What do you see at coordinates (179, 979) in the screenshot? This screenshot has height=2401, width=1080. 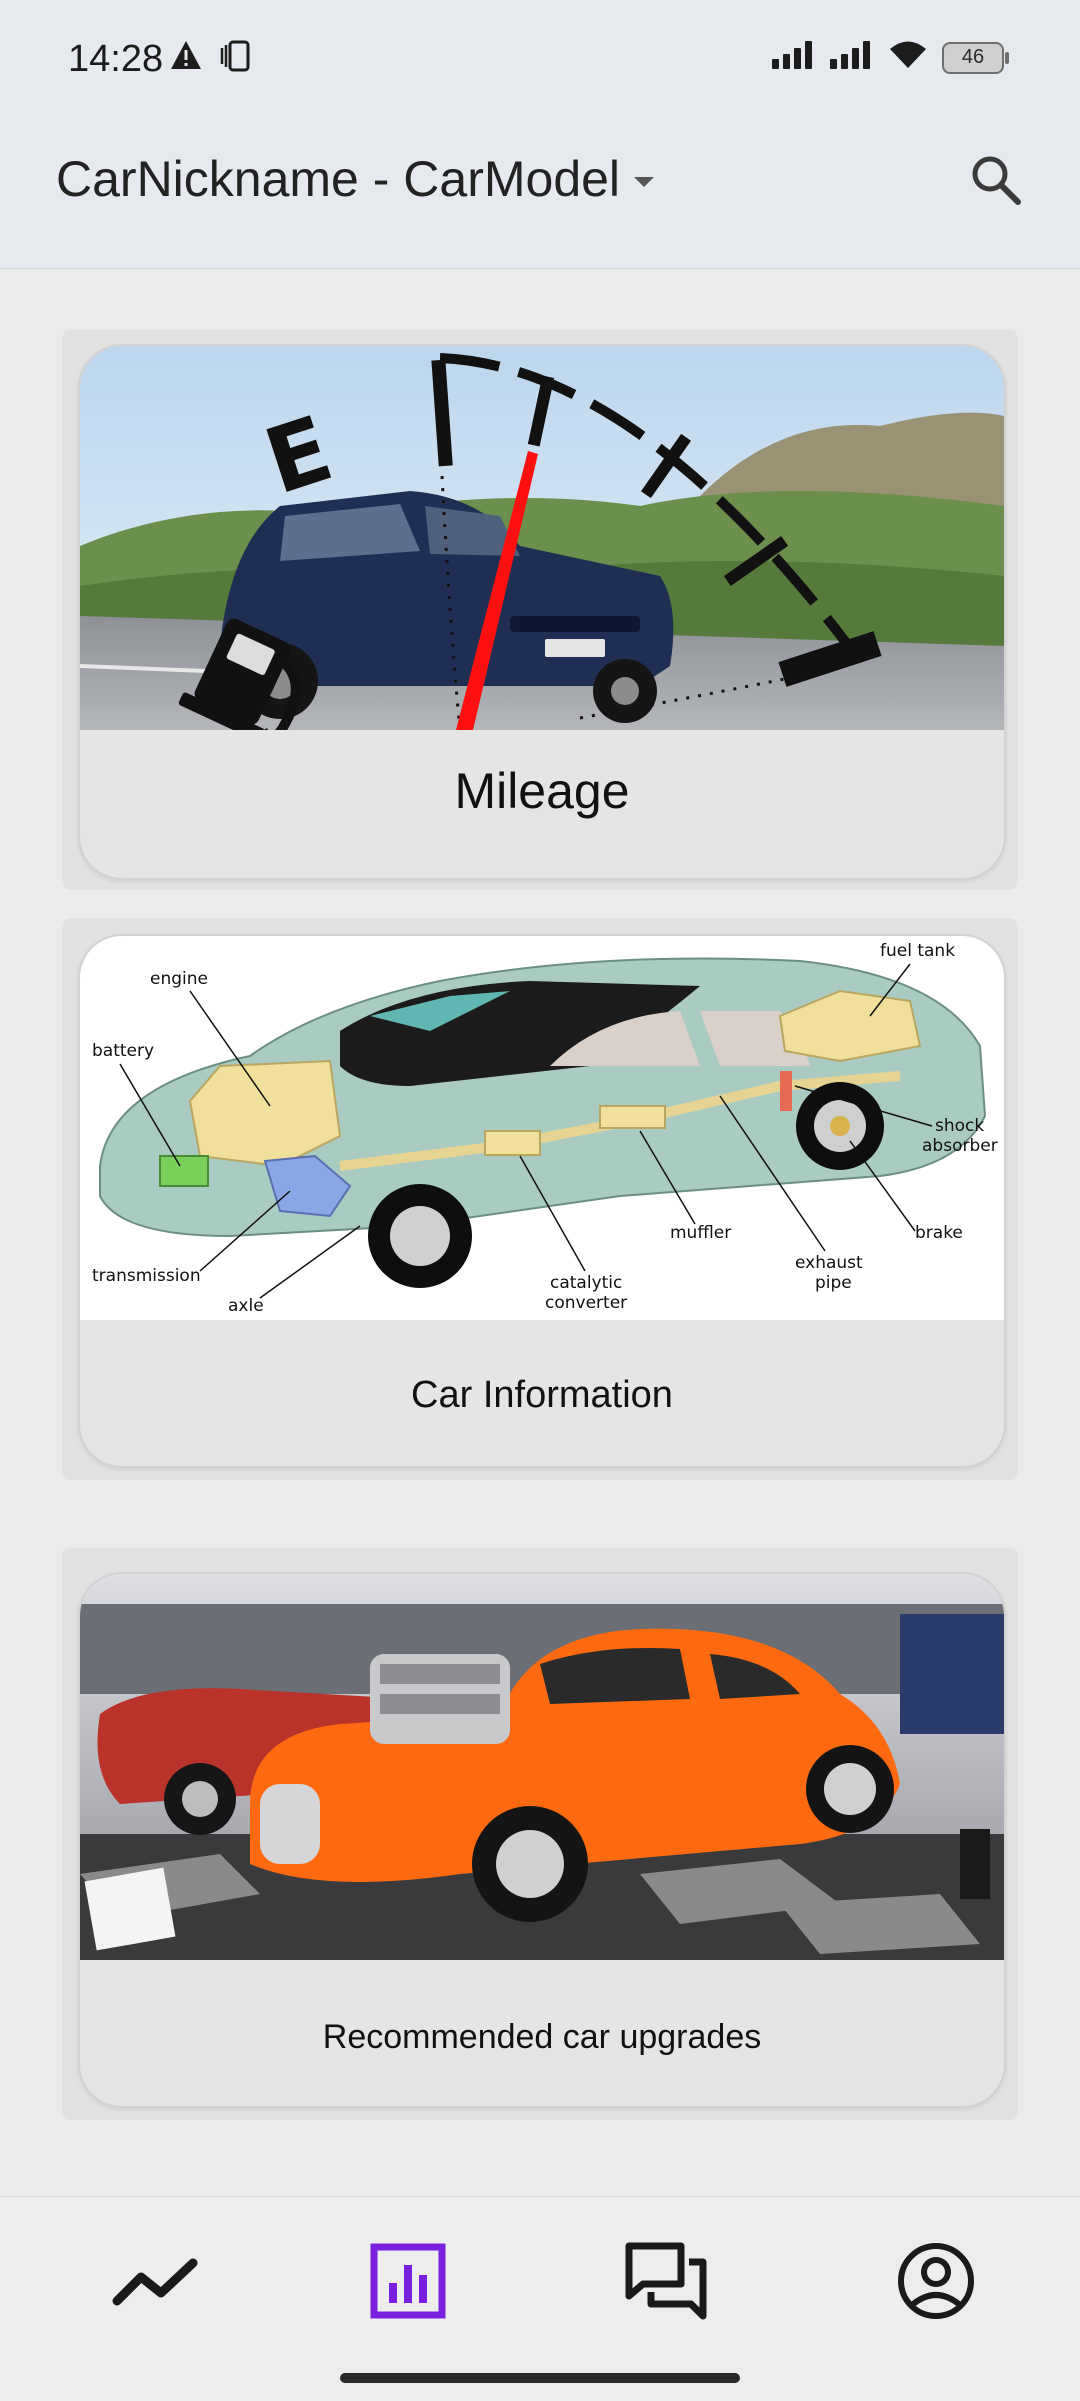 I see `diagram-label-engine: engine` at bounding box center [179, 979].